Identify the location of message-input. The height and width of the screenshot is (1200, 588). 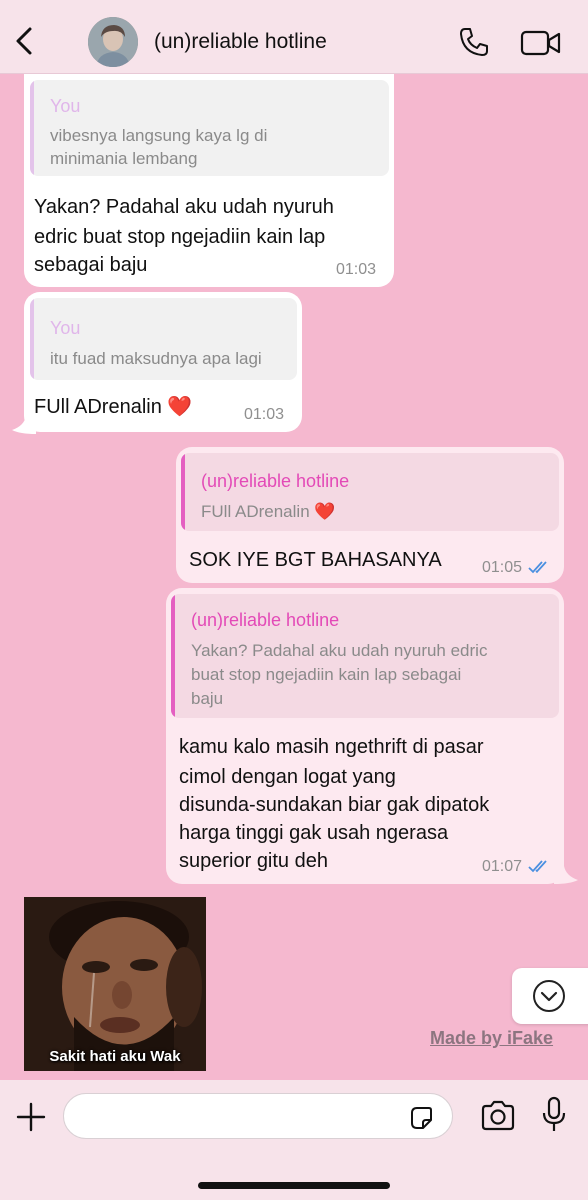
(258, 1116).